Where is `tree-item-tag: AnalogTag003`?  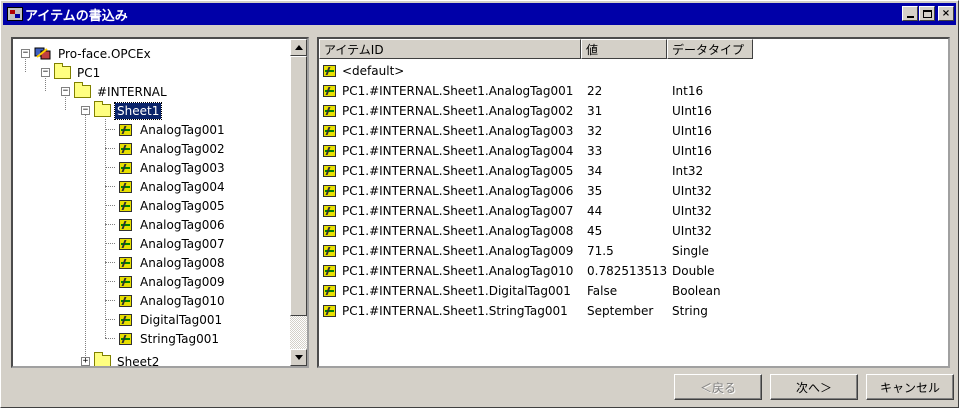
tree-item-tag: AnalogTag003 is located at coordinates (173, 167).